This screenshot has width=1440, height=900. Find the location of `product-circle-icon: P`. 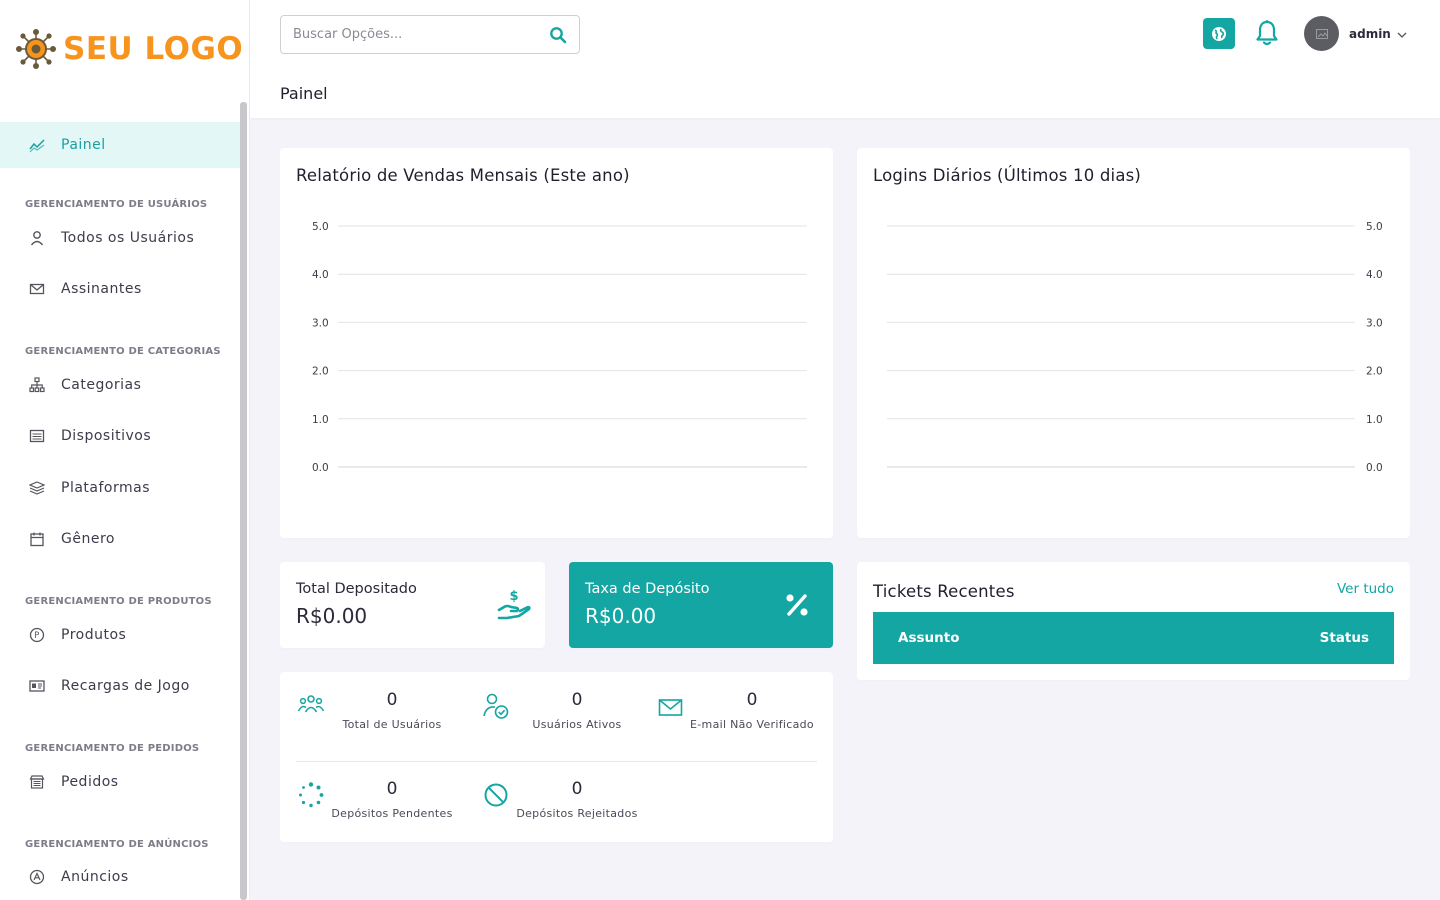

product-circle-icon: P is located at coordinates (37, 635).